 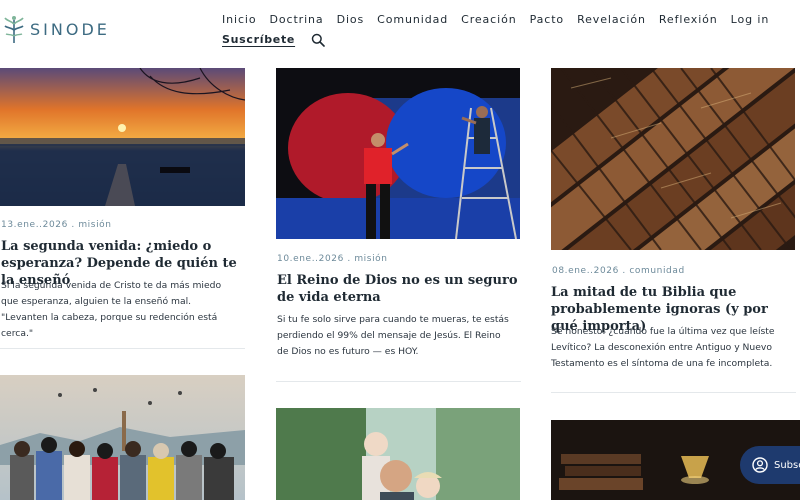 I want to click on nav-item-inicio: Inicio, so click(x=239, y=20).